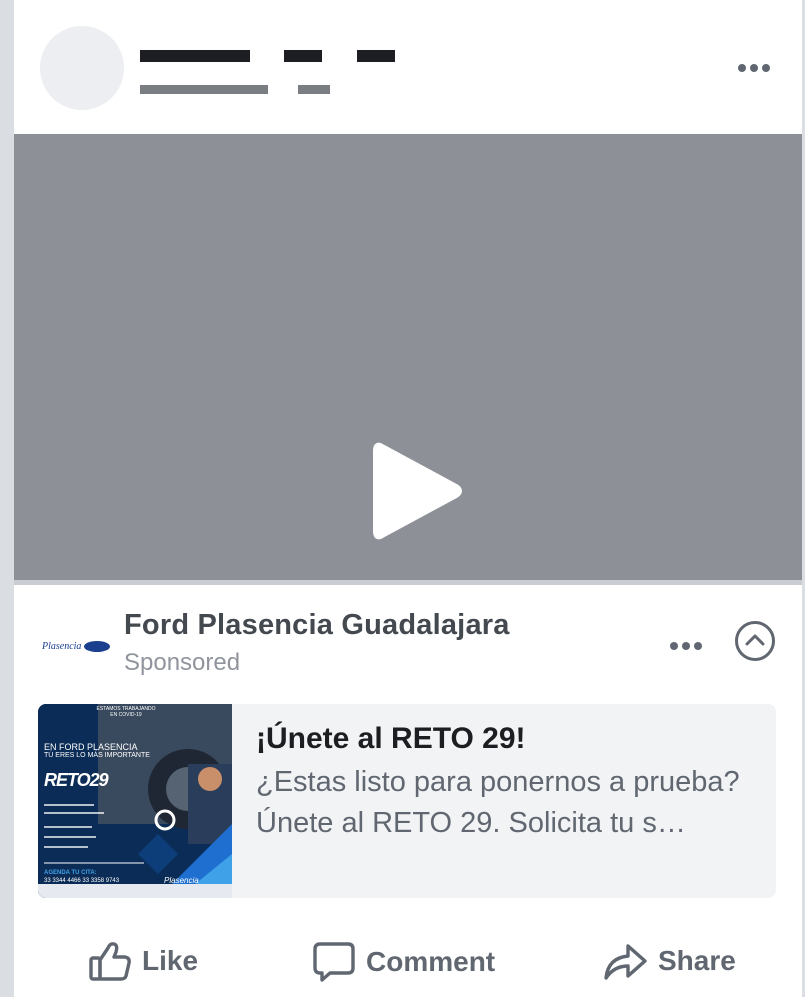 This screenshot has height=997, width=805. I want to click on thumbnail-phones: 33 3344 4466 33 3358 9743, so click(82, 881).